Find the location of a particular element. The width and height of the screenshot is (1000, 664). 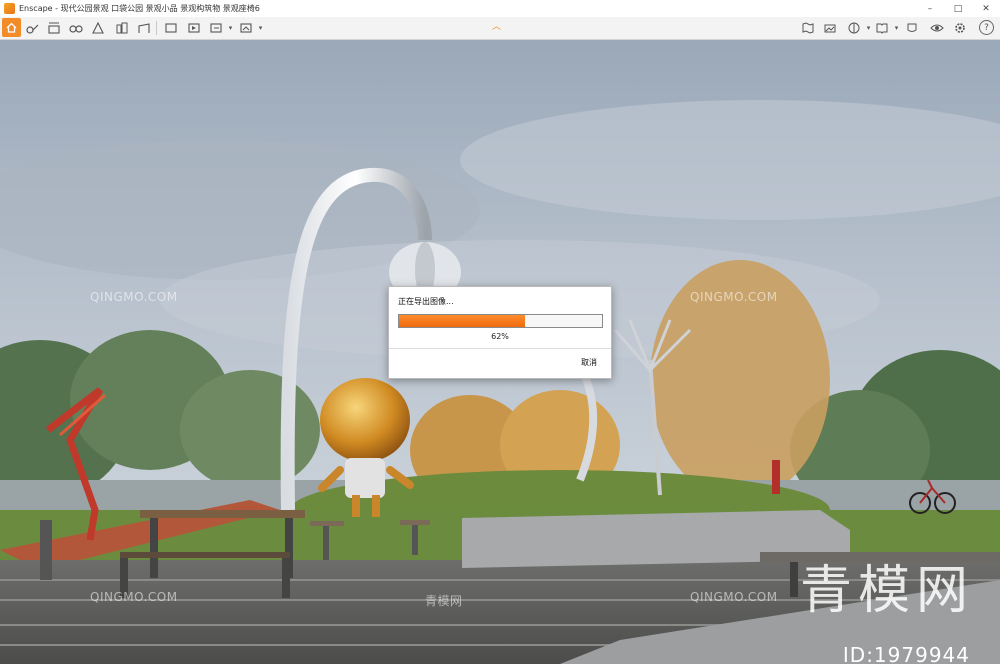

progress-percent-label: 62% is located at coordinates (500, 336).